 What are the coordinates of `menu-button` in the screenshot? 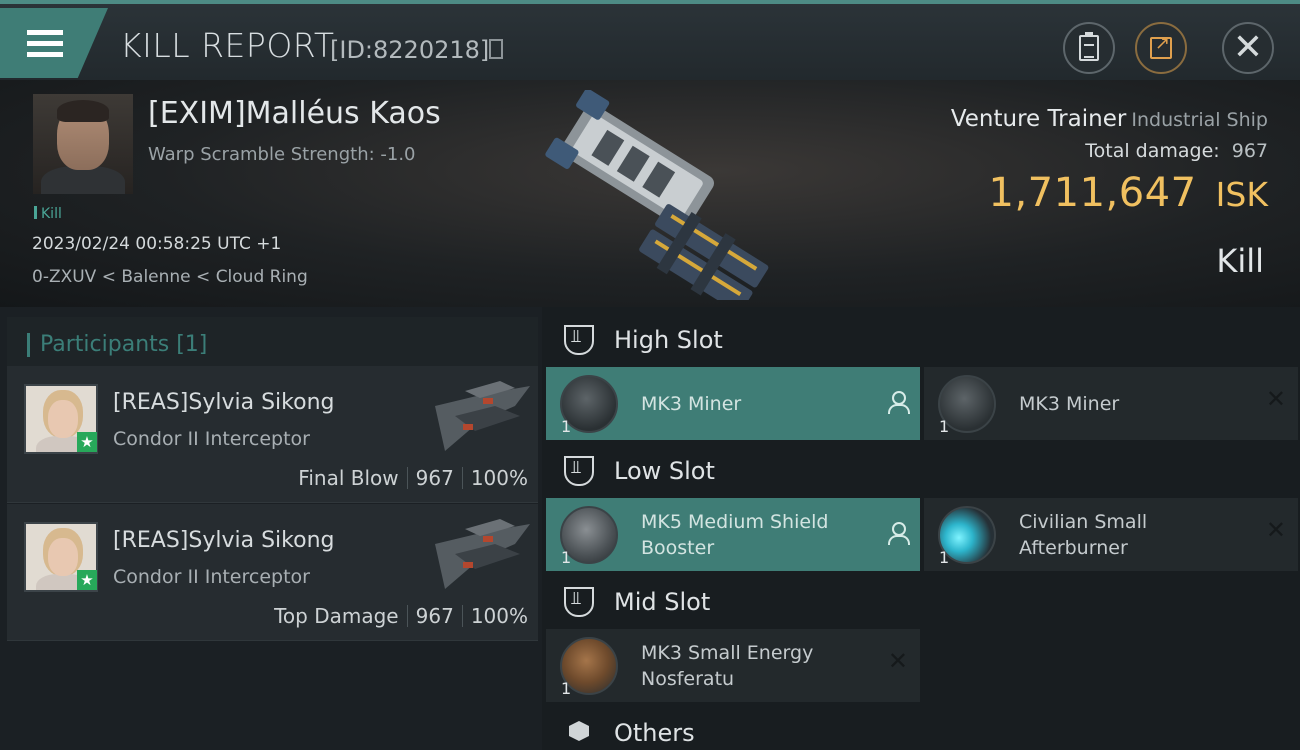 It's located at (54, 43).